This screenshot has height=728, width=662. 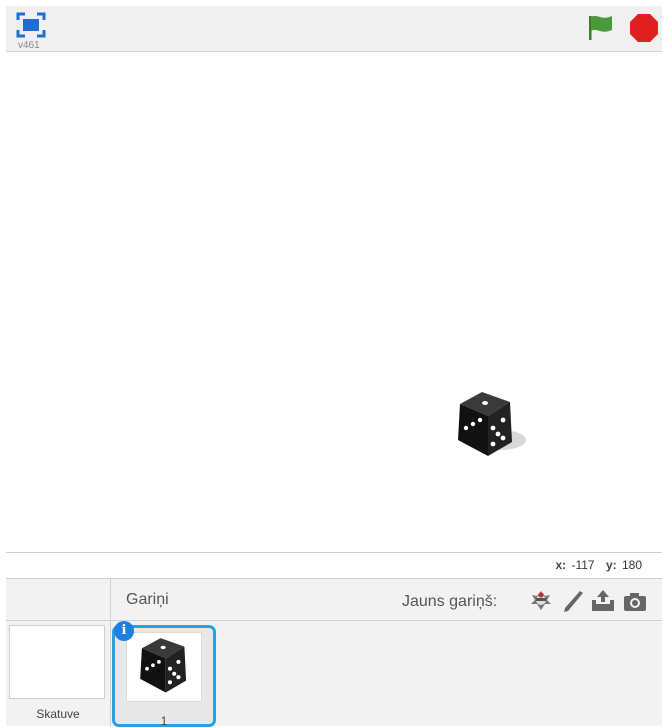 I want to click on sprite-thumbnail, so click(x=164, y=667).